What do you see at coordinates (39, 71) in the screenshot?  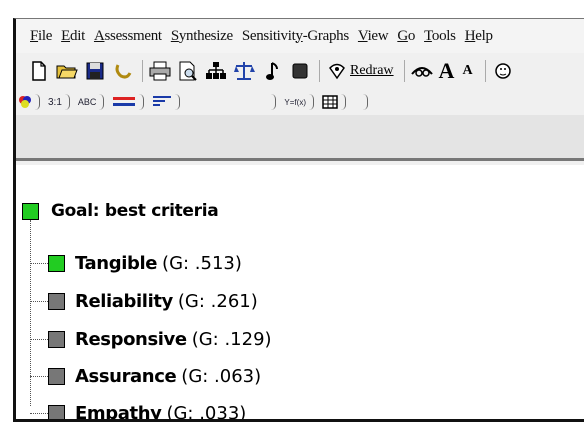 I see `new-file-icon` at bounding box center [39, 71].